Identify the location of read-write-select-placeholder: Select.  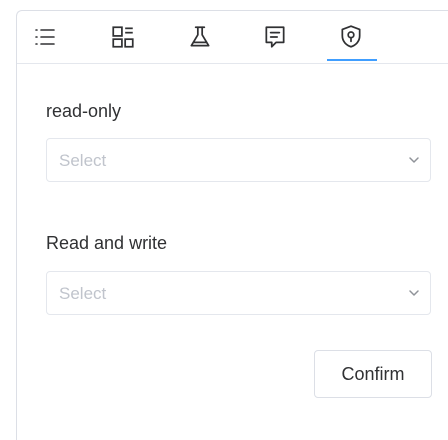
(83, 293).